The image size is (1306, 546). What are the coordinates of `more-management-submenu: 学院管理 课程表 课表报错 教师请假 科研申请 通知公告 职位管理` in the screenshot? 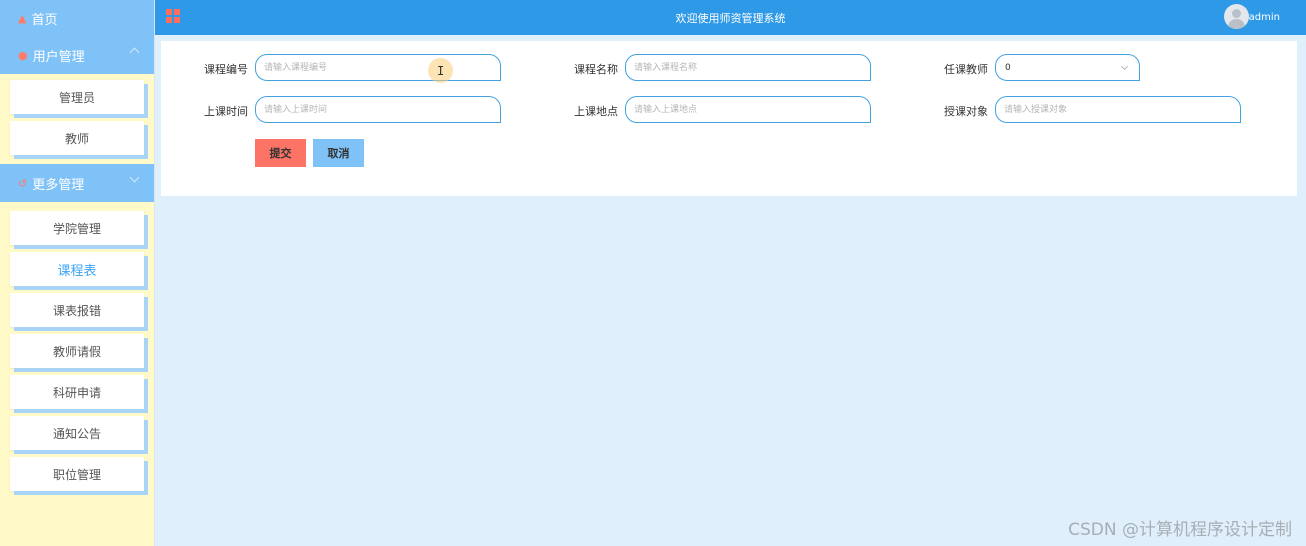 It's located at (77, 351).